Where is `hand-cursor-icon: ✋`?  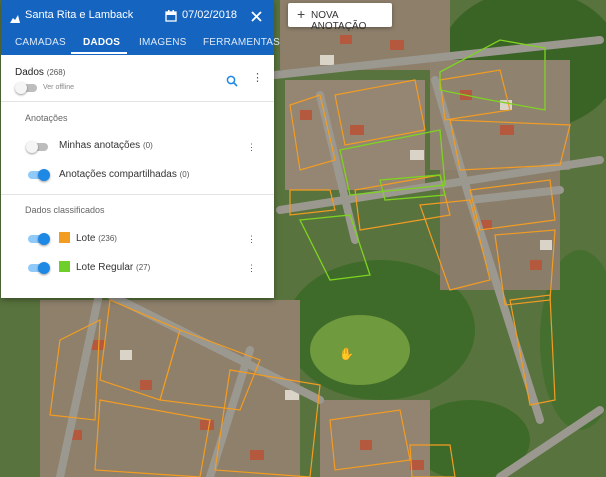 hand-cursor-icon: ✋ is located at coordinates (346, 354).